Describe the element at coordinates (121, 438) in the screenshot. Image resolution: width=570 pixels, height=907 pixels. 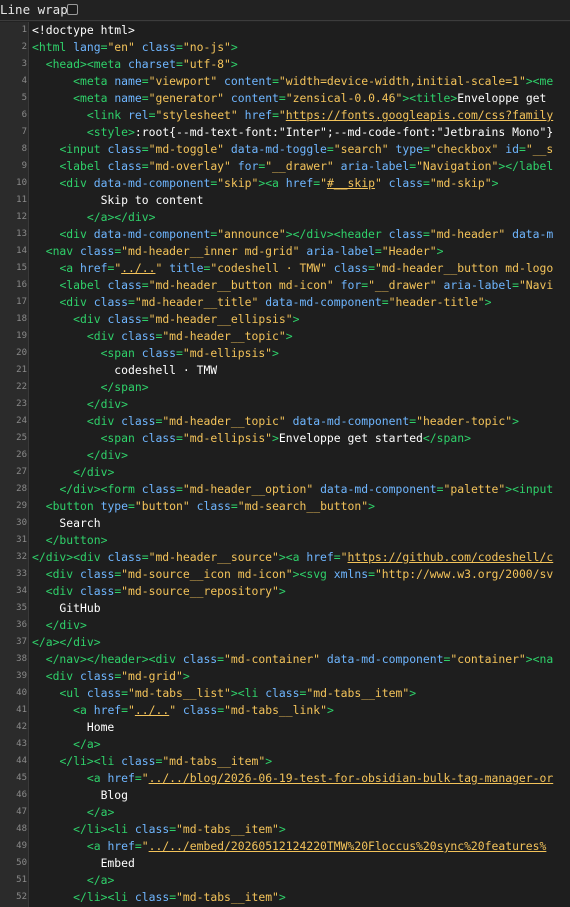
I see `code-token: <span` at that location.